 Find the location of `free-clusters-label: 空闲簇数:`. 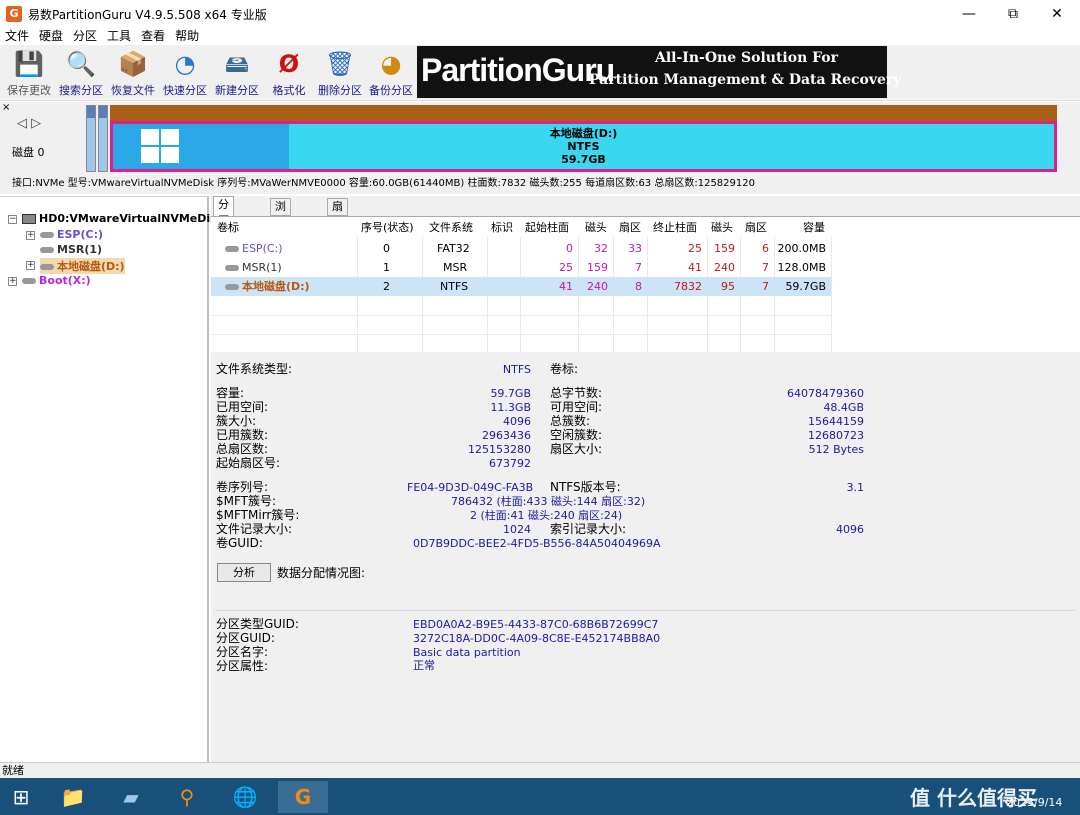

free-clusters-label: 空闲簇数: is located at coordinates (576, 435).